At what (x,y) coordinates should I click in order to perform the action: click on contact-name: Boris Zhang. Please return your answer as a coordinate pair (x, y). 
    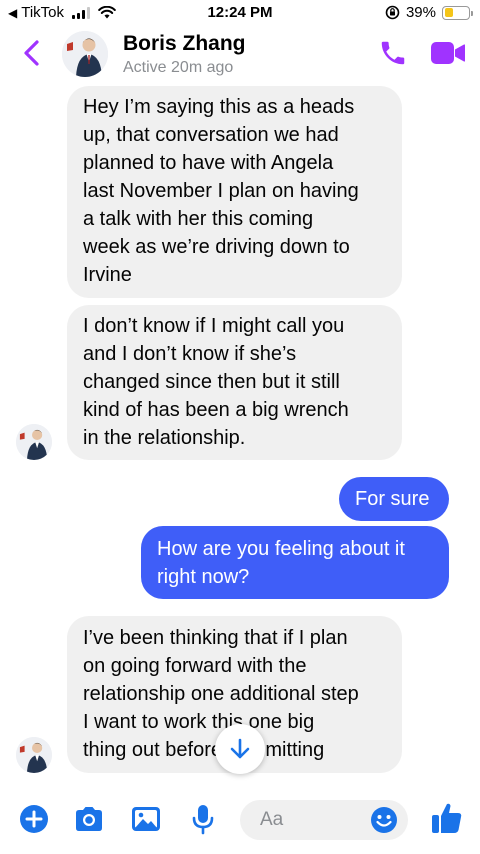
    Looking at the image, I should click on (184, 44).